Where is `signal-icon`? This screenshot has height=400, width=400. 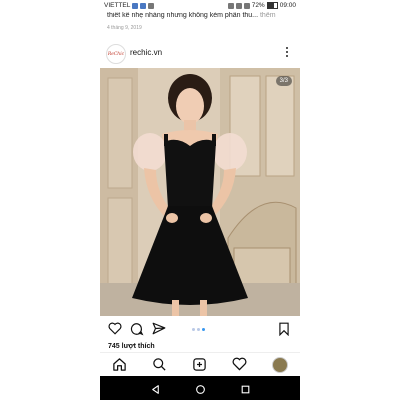
signal-icon is located at coordinates (246, 5).